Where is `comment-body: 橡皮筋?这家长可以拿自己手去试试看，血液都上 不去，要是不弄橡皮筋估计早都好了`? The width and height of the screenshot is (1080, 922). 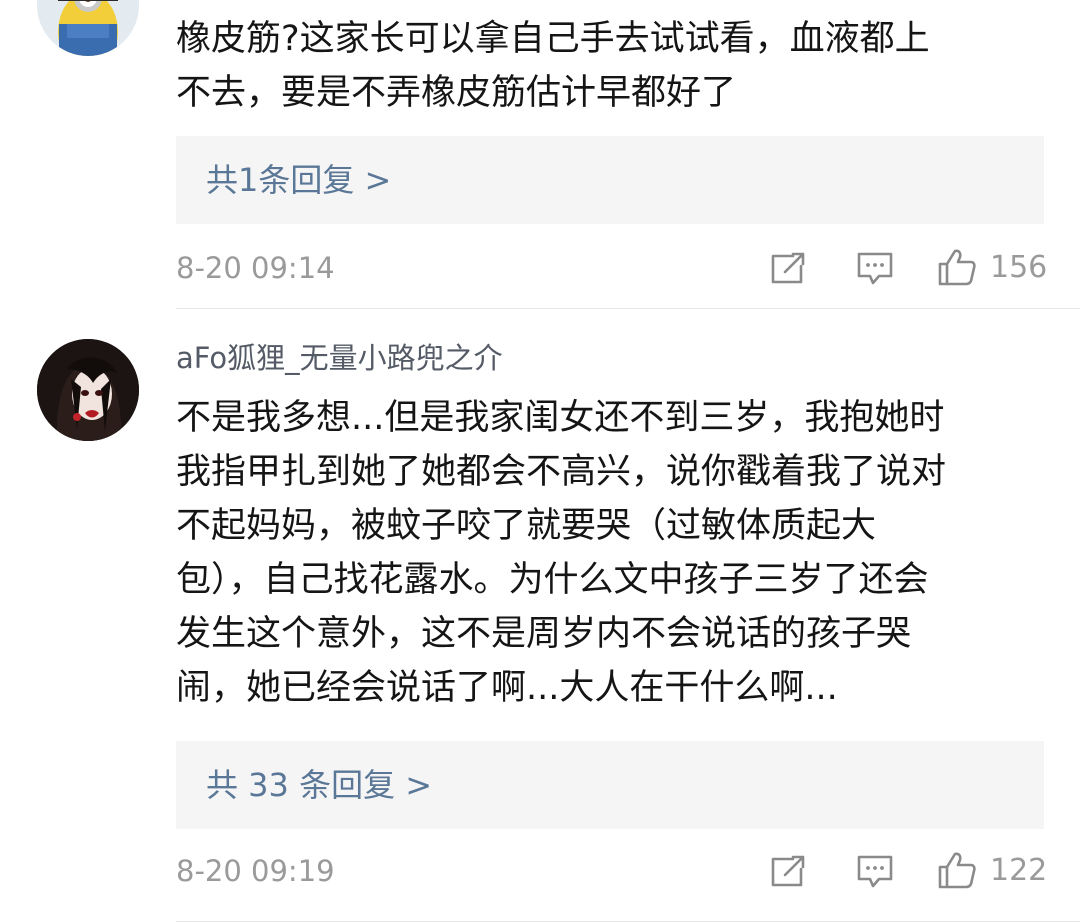
comment-body: 橡皮筋?这家长可以拿自己手去试试看，血液都上 不去，要是不弄橡皮筋估计早都好了 is located at coordinates (553, 66).